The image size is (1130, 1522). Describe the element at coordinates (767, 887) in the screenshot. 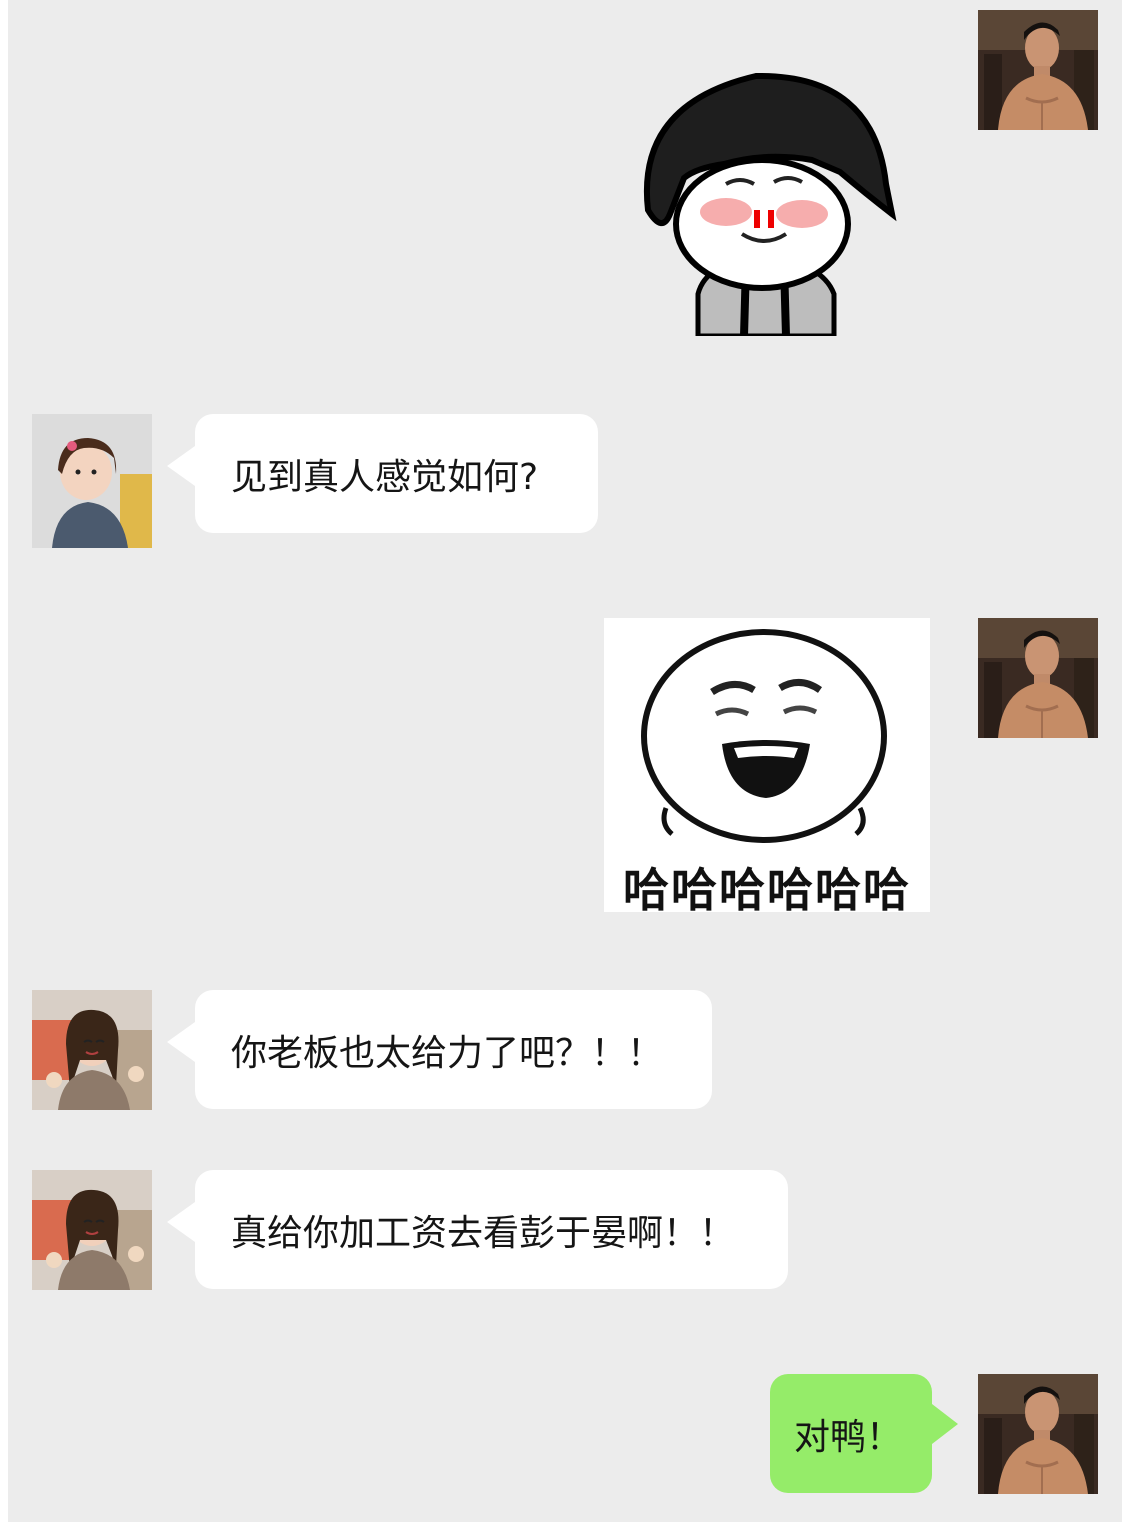

I see `sticker-caption: 哈哈哈哈哈哈` at that location.